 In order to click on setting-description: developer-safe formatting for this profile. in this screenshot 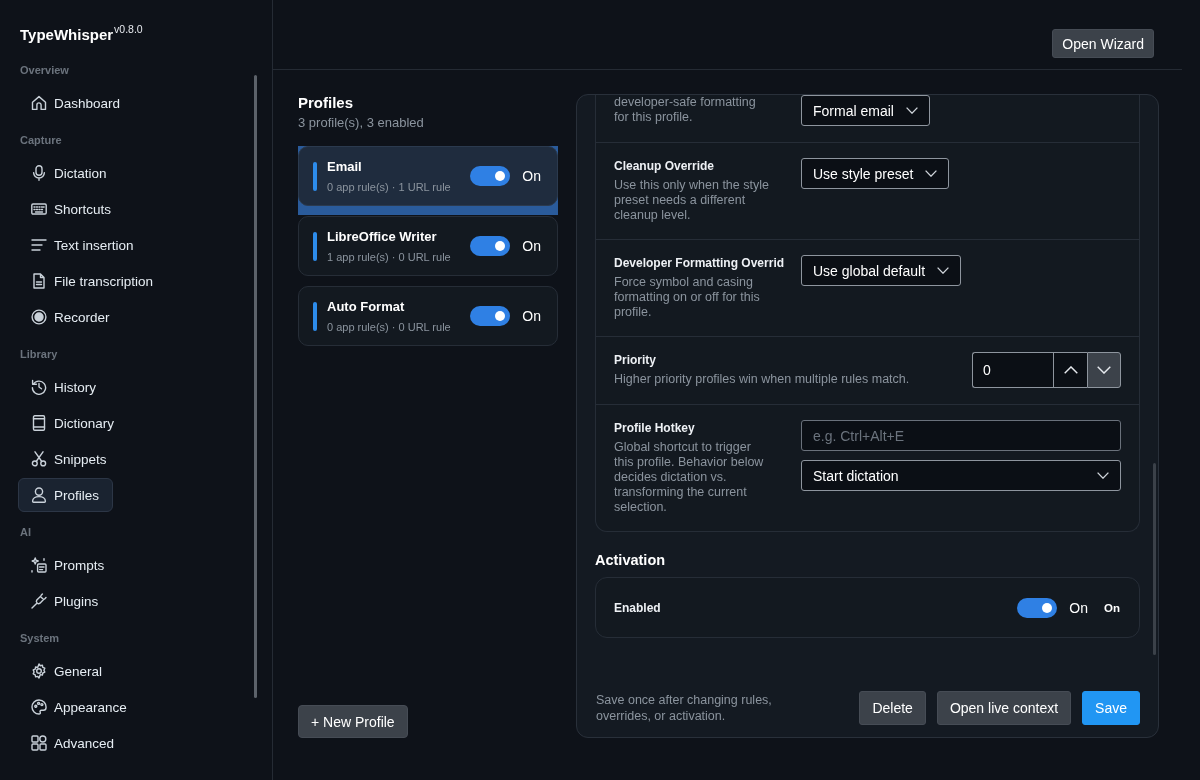, I will do `click(685, 110)`.